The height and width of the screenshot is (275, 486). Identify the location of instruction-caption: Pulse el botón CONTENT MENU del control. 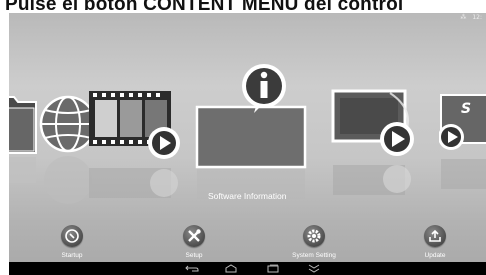
(243, 7).